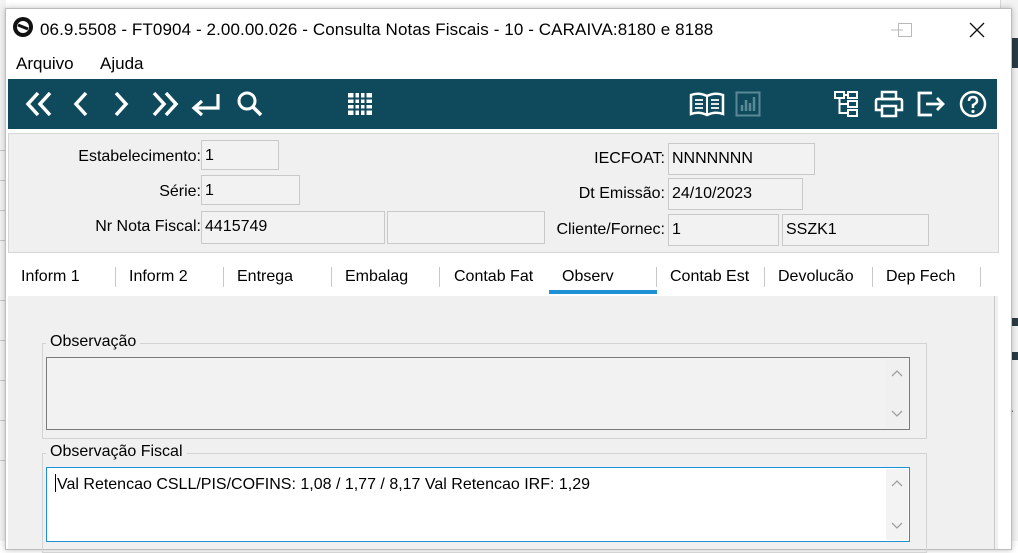 Image resolution: width=1018 pixels, height=553 pixels. Describe the element at coordinates (116, 452) in the screenshot. I see `observacao-fiscal-title: Observação Fiscal` at that location.